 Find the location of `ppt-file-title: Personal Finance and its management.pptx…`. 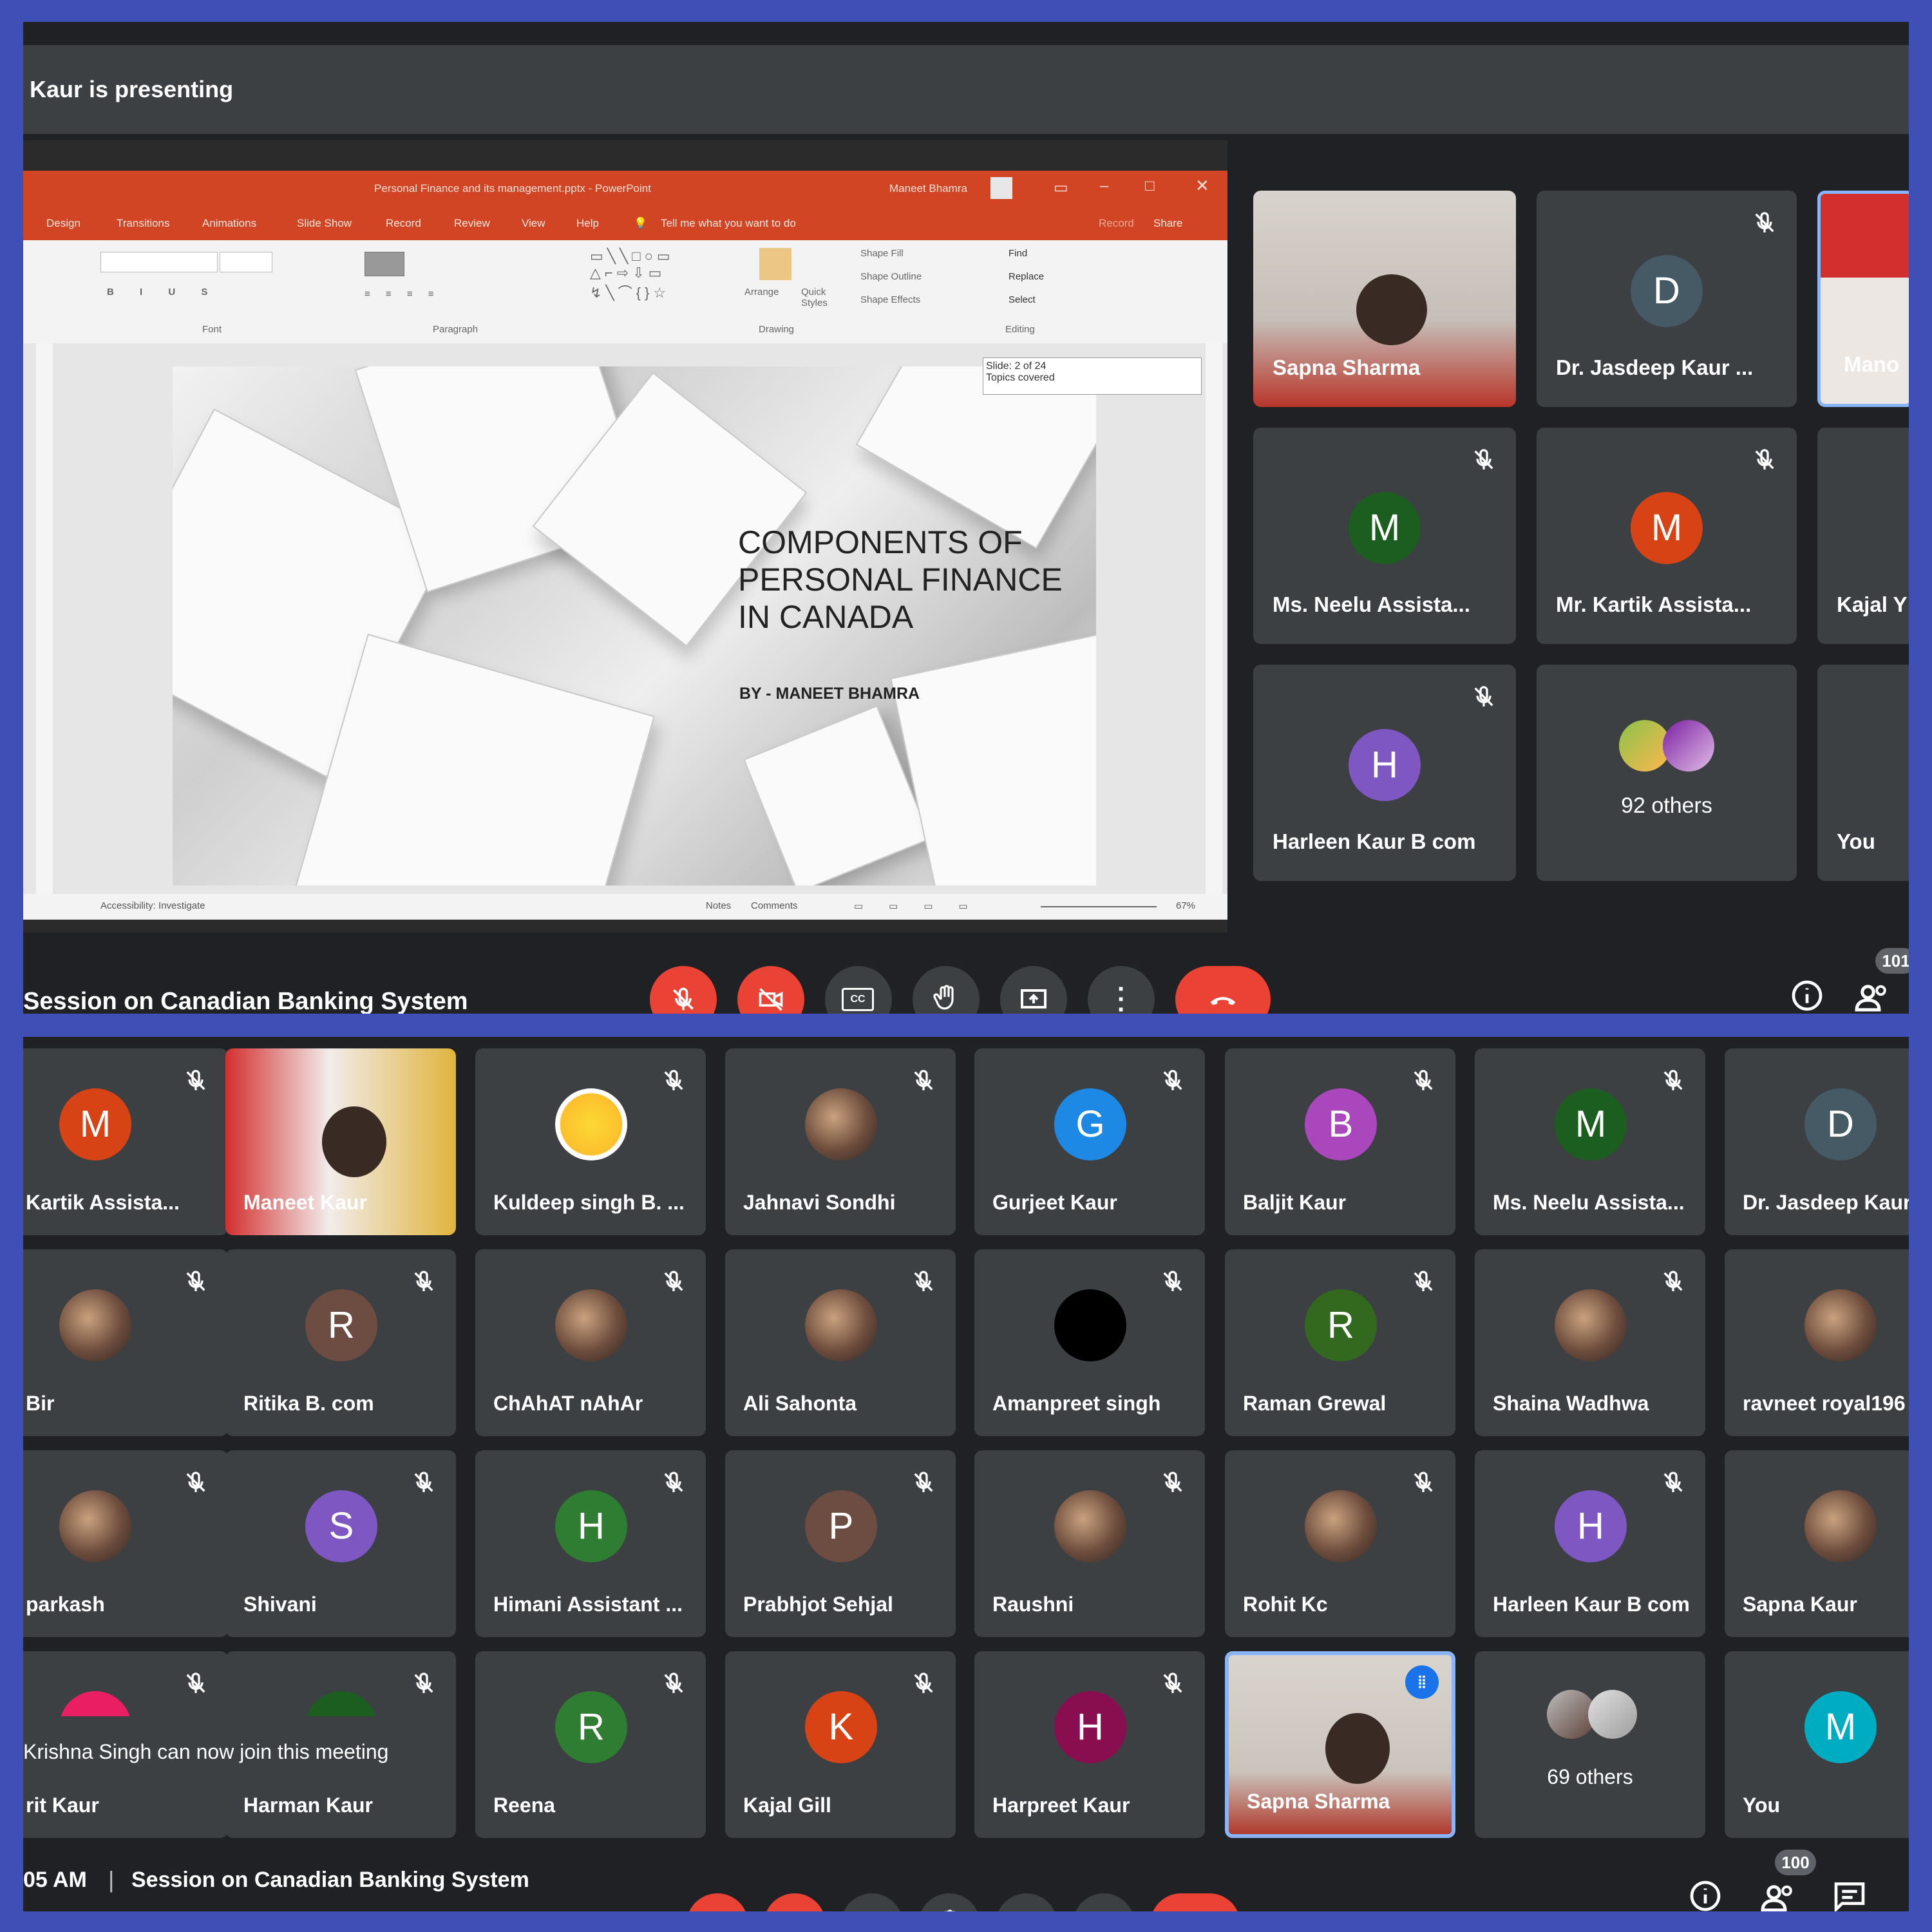

ppt-file-title: Personal Finance and its management.pptx… is located at coordinates (512, 188).